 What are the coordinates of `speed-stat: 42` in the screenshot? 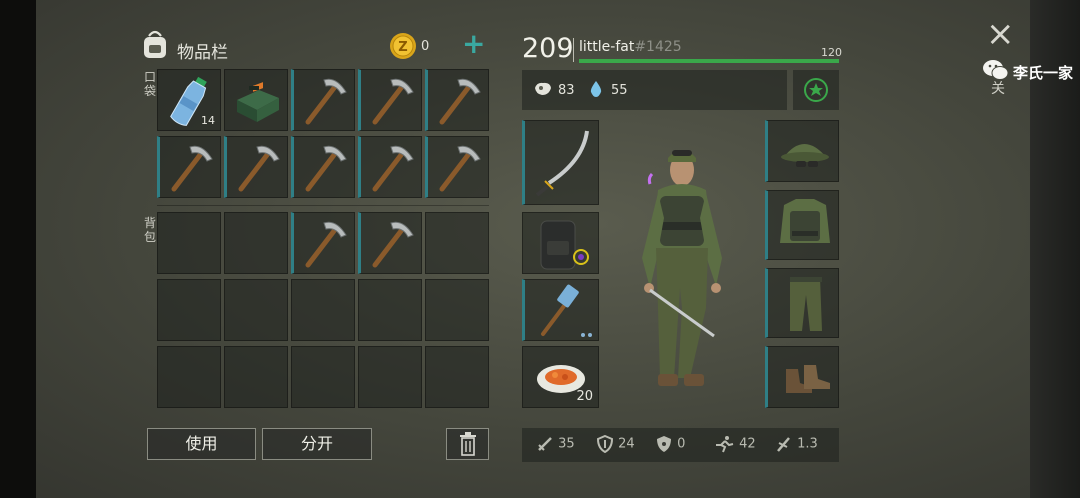 It's located at (734, 444).